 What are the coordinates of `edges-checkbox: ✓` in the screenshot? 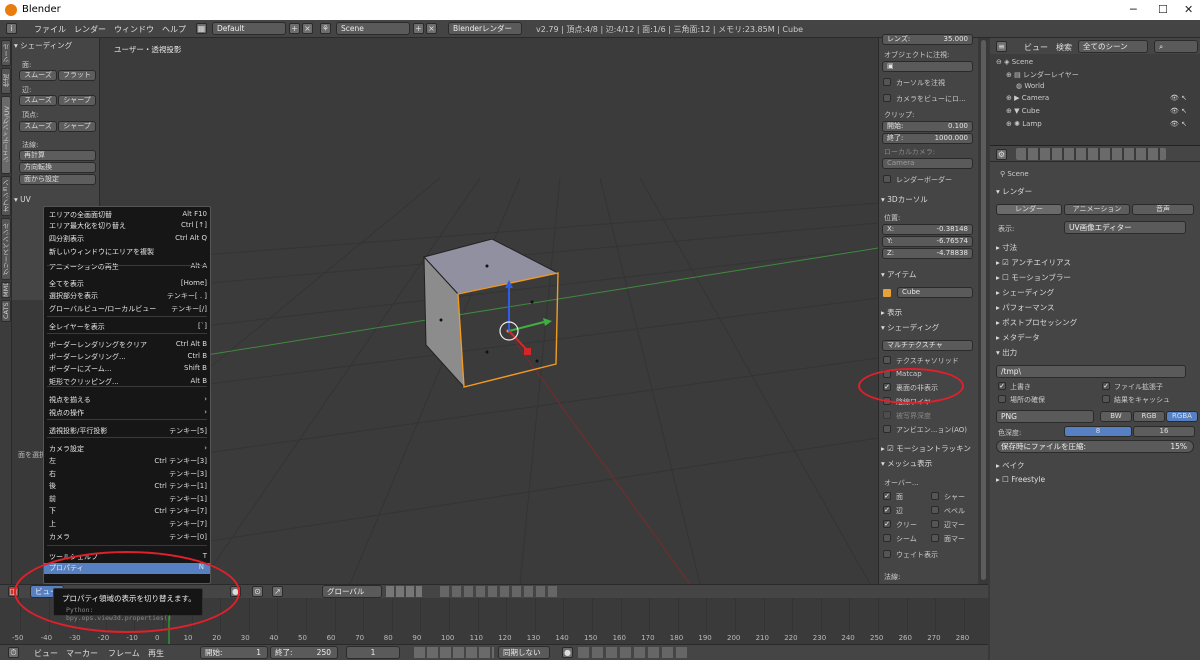 It's located at (887, 510).